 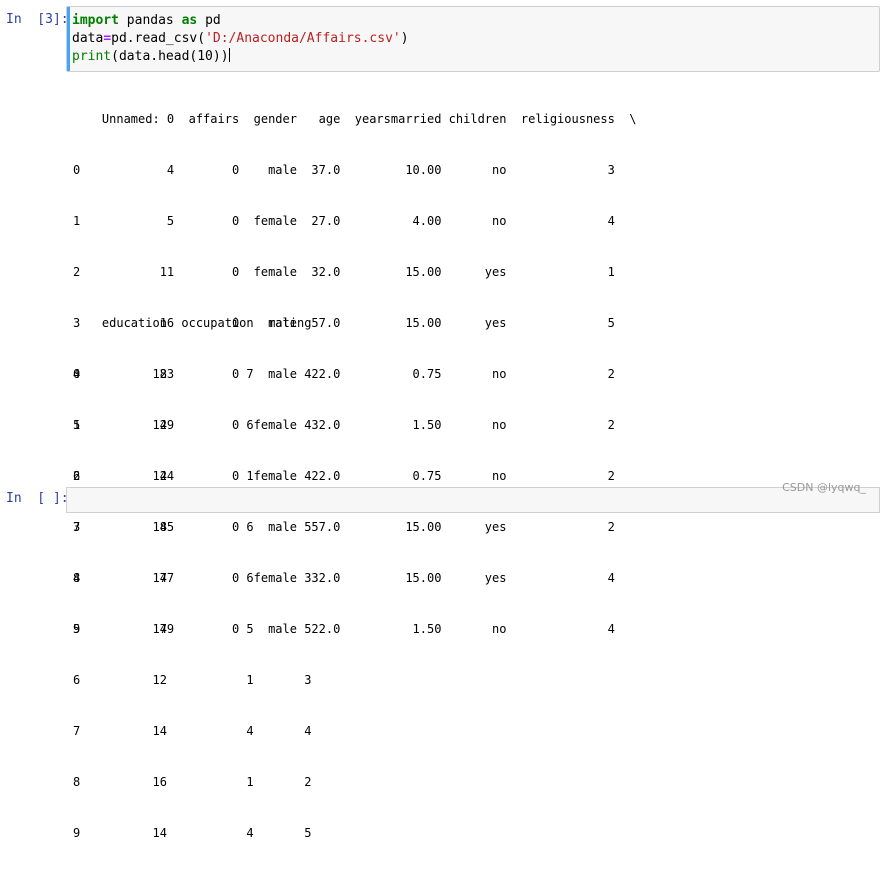 I want to click on table-row: 0 18 7 4, so click(x=192, y=374).